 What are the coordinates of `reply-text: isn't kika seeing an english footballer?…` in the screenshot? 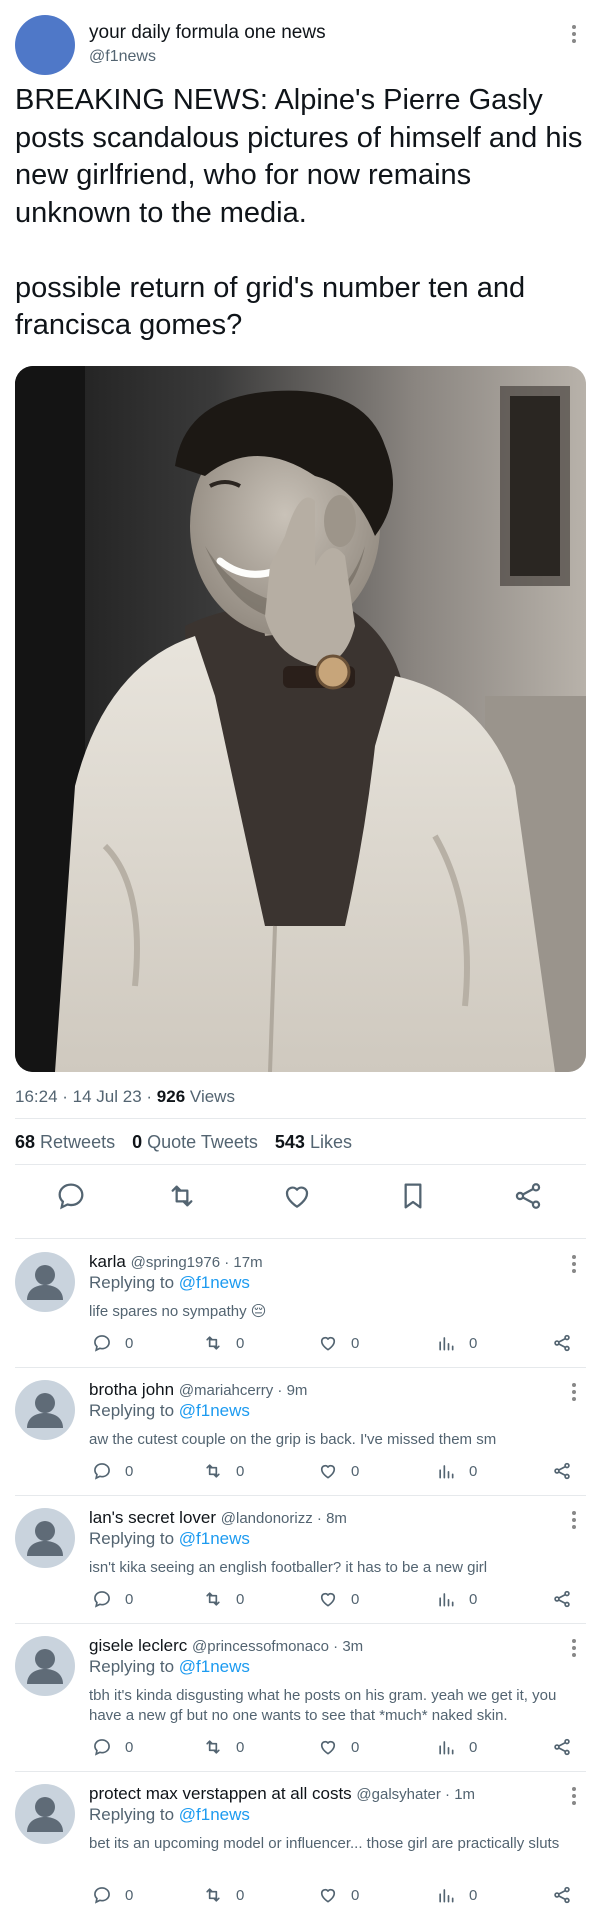 It's located at (288, 1567).